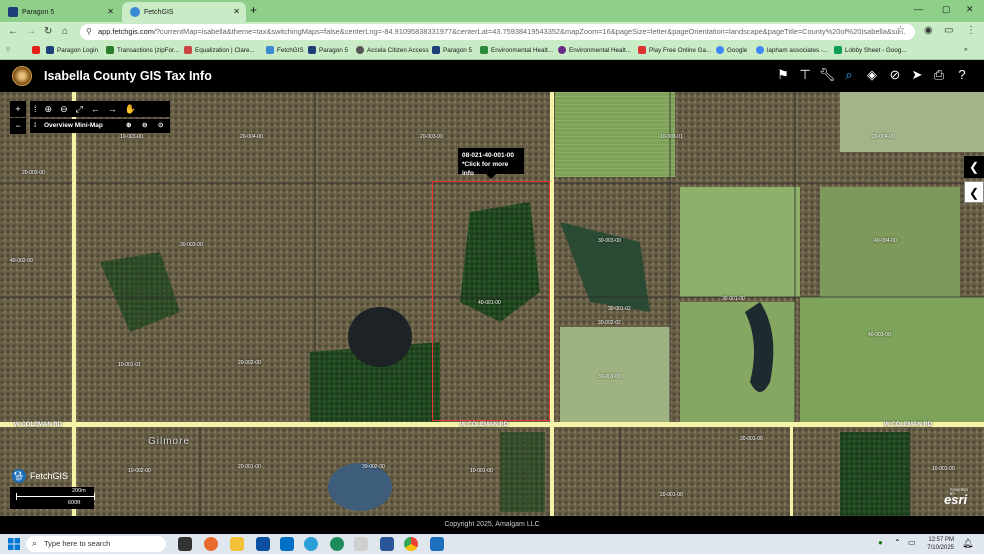 This screenshot has width=984, height=554. Describe the element at coordinates (361, 544) in the screenshot. I see `app-icon` at that location.